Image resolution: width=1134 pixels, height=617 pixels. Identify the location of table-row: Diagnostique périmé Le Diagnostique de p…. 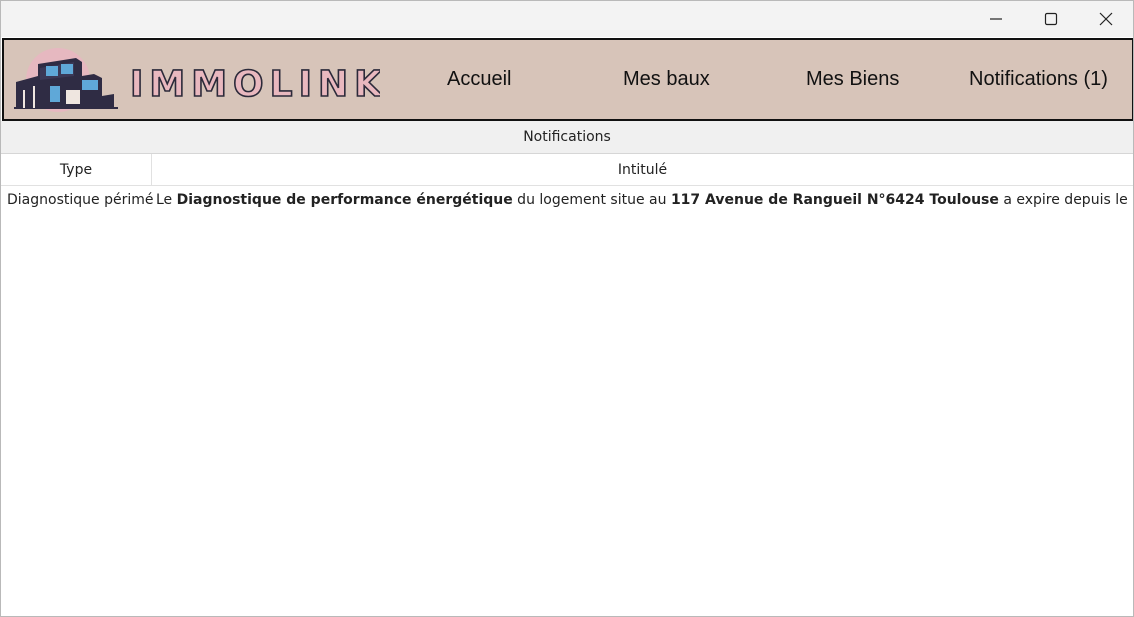
(567, 200).